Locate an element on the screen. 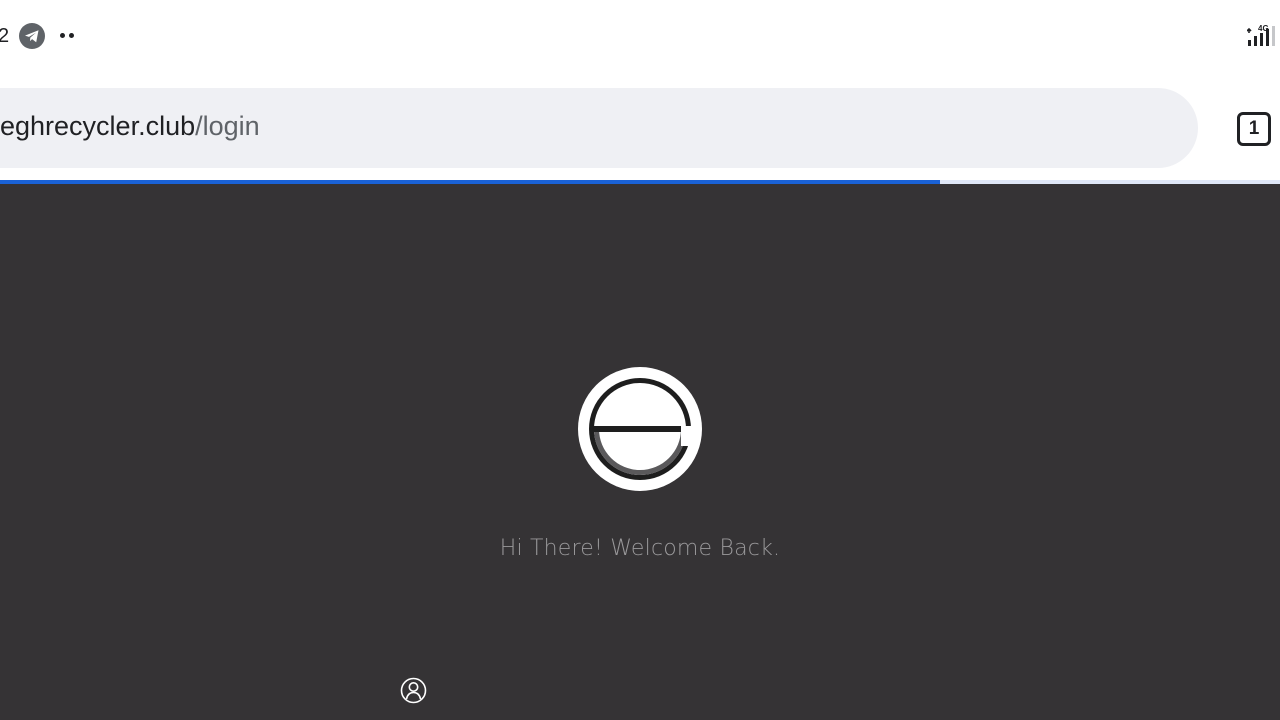 The width and height of the screenshot is (1280, 720). more-dots-icon is located at coordinates (68, 36).